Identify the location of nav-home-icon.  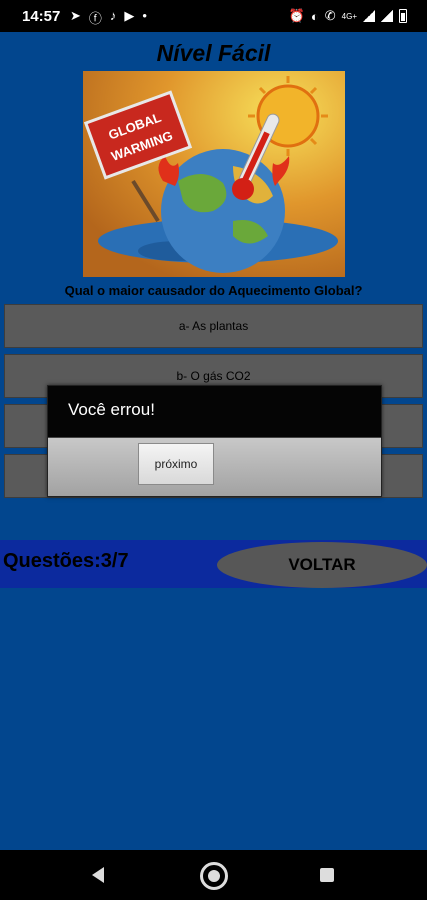
(214, 876).